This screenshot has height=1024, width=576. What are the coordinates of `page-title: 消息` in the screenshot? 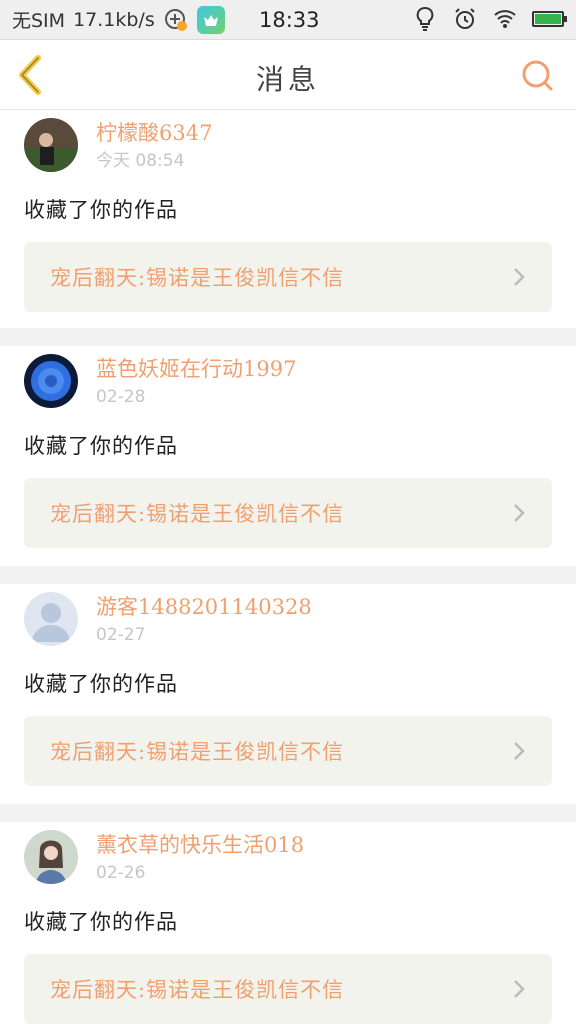 It's located at (287, 79).